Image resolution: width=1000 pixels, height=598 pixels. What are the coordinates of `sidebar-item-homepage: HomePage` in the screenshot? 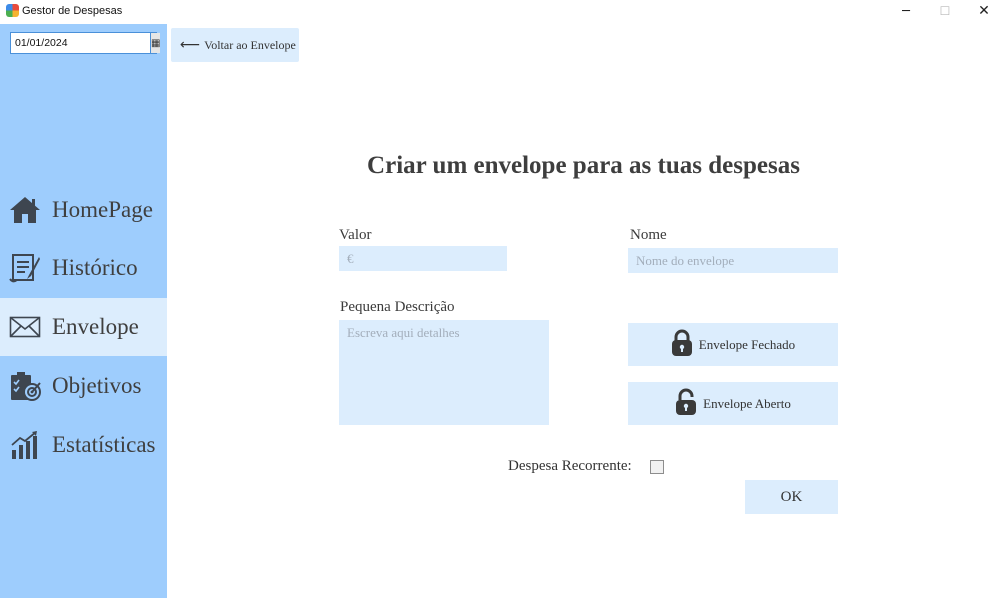 It's located at (83, 210).